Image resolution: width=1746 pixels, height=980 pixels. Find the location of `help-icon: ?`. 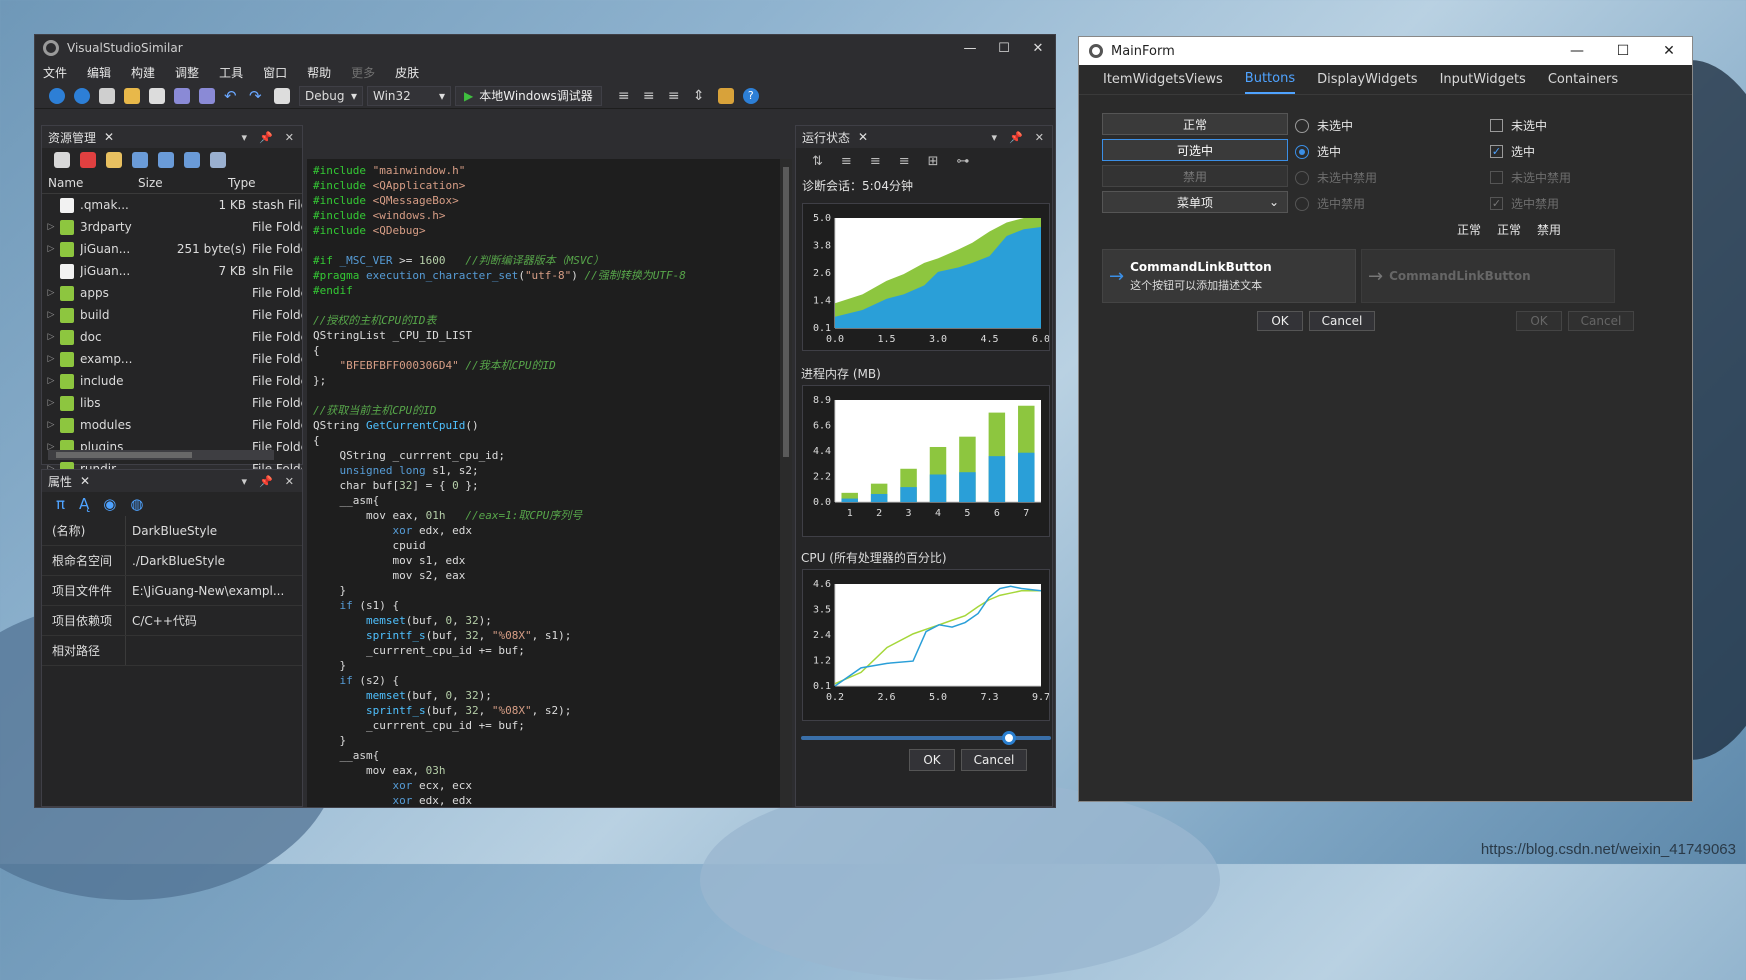

help-icon: ? is located at coordinates (750, 95).